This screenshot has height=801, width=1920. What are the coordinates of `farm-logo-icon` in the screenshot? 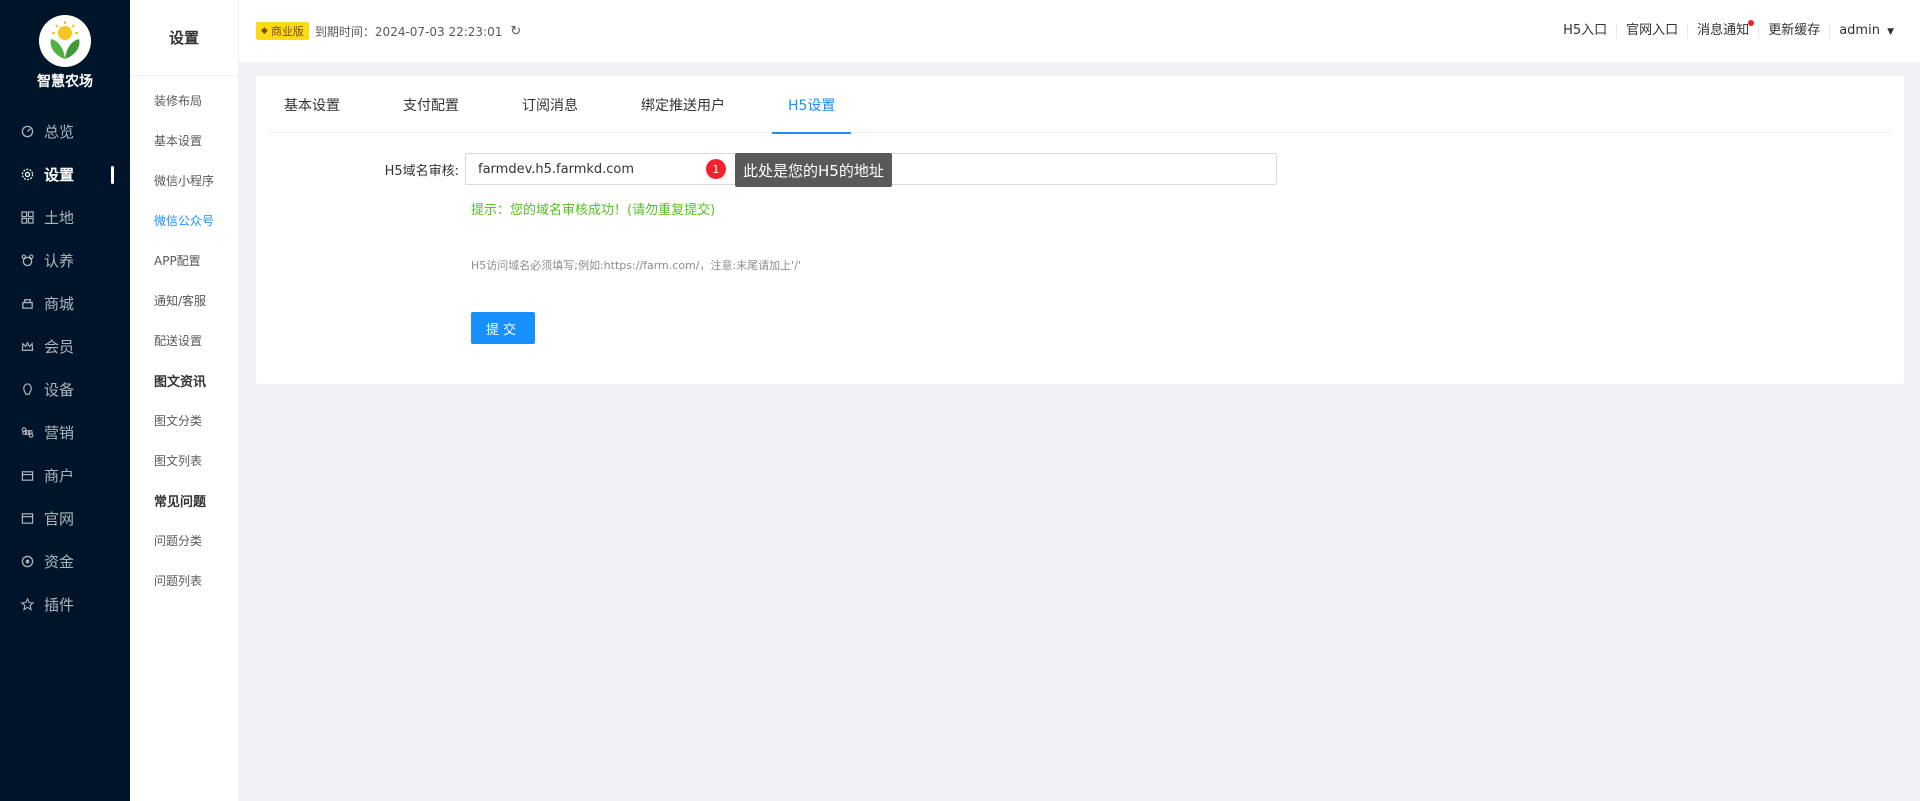 It's located at (65, 41).